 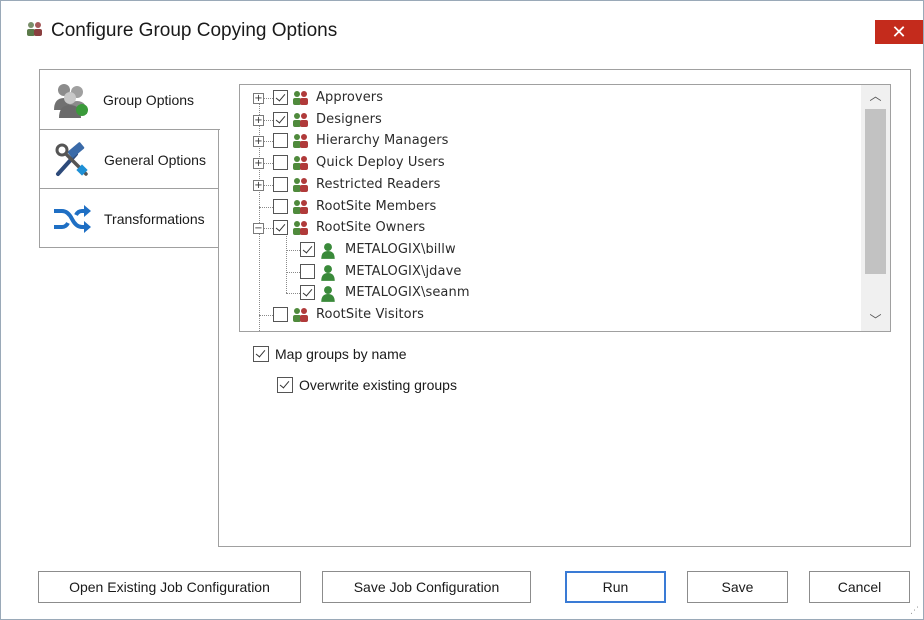 I want to click on tree-group-row: + Hierarchy Managers, so click(x=550, y=141).